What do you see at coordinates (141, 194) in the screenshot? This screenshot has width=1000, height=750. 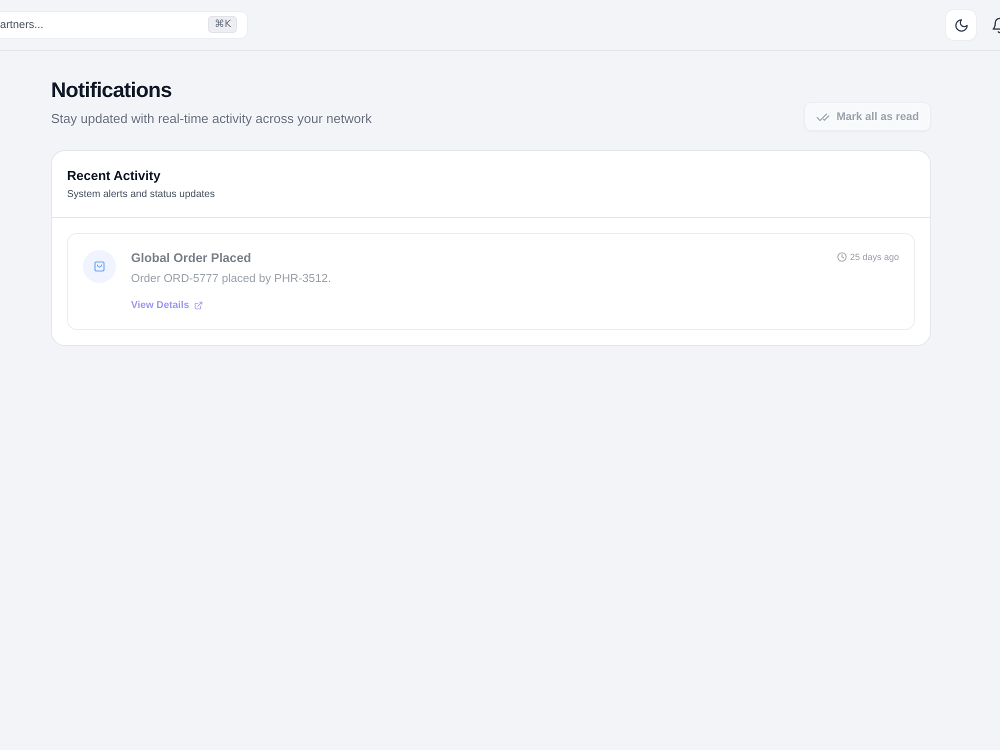 I see `card-subtitle: System alerts and status updates` at bounding box center [141, 194].